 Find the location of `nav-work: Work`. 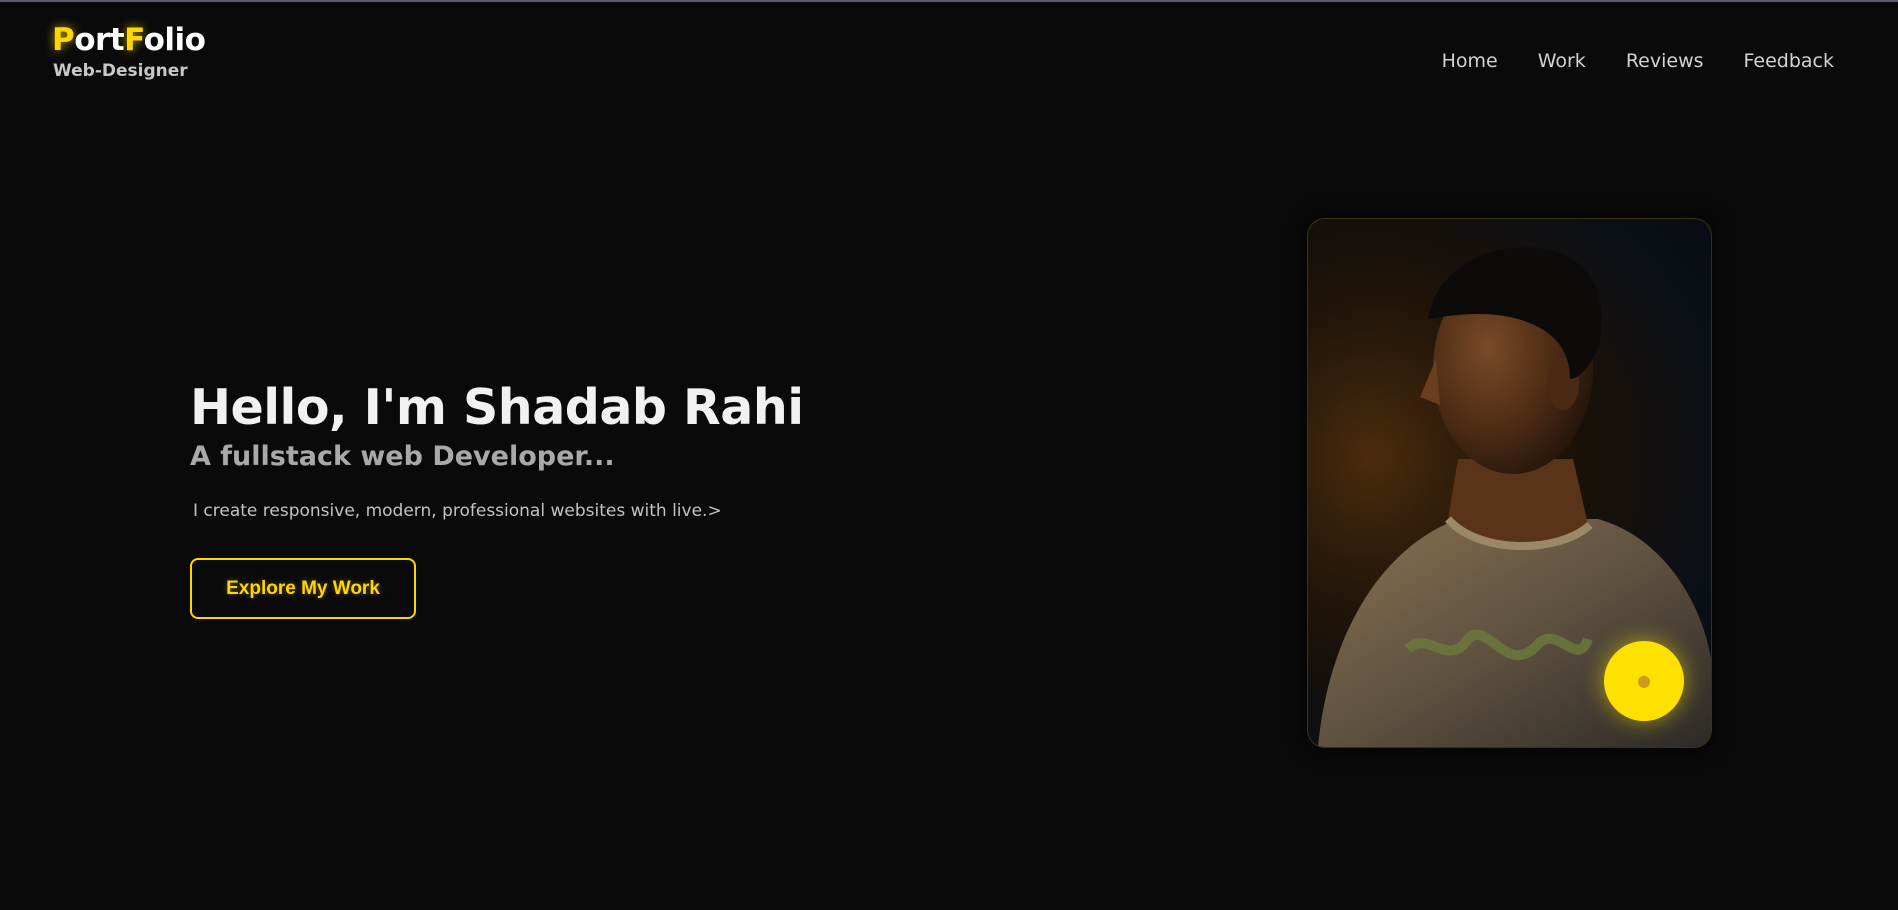

nav-work: Work is located at coordinates (1562, 61).